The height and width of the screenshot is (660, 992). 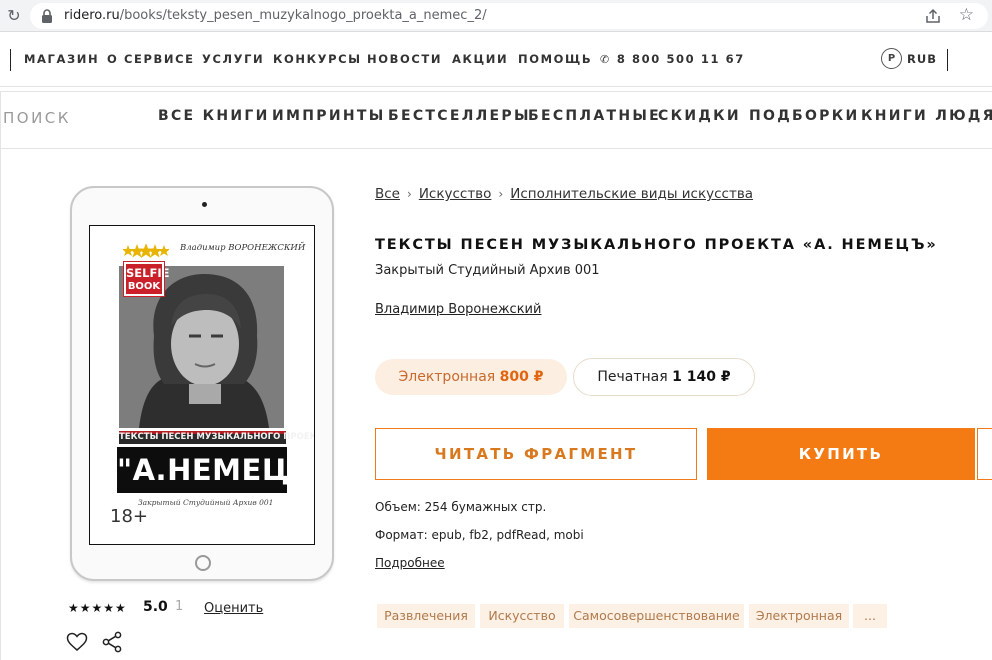 What do you see at coordinates (458, 309) in the screenshot?
I see `author-link: Владимир Воронежский` at bounding box center [458, 309].